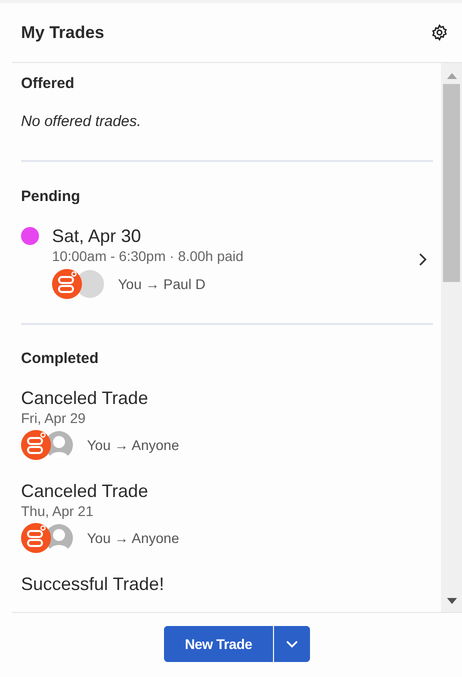 The width and height of the screenshot is (462, 677). Describe the element at coordinates (93, 584) in the screenshot. I see `trade-title: Successful Trade!` at that location.